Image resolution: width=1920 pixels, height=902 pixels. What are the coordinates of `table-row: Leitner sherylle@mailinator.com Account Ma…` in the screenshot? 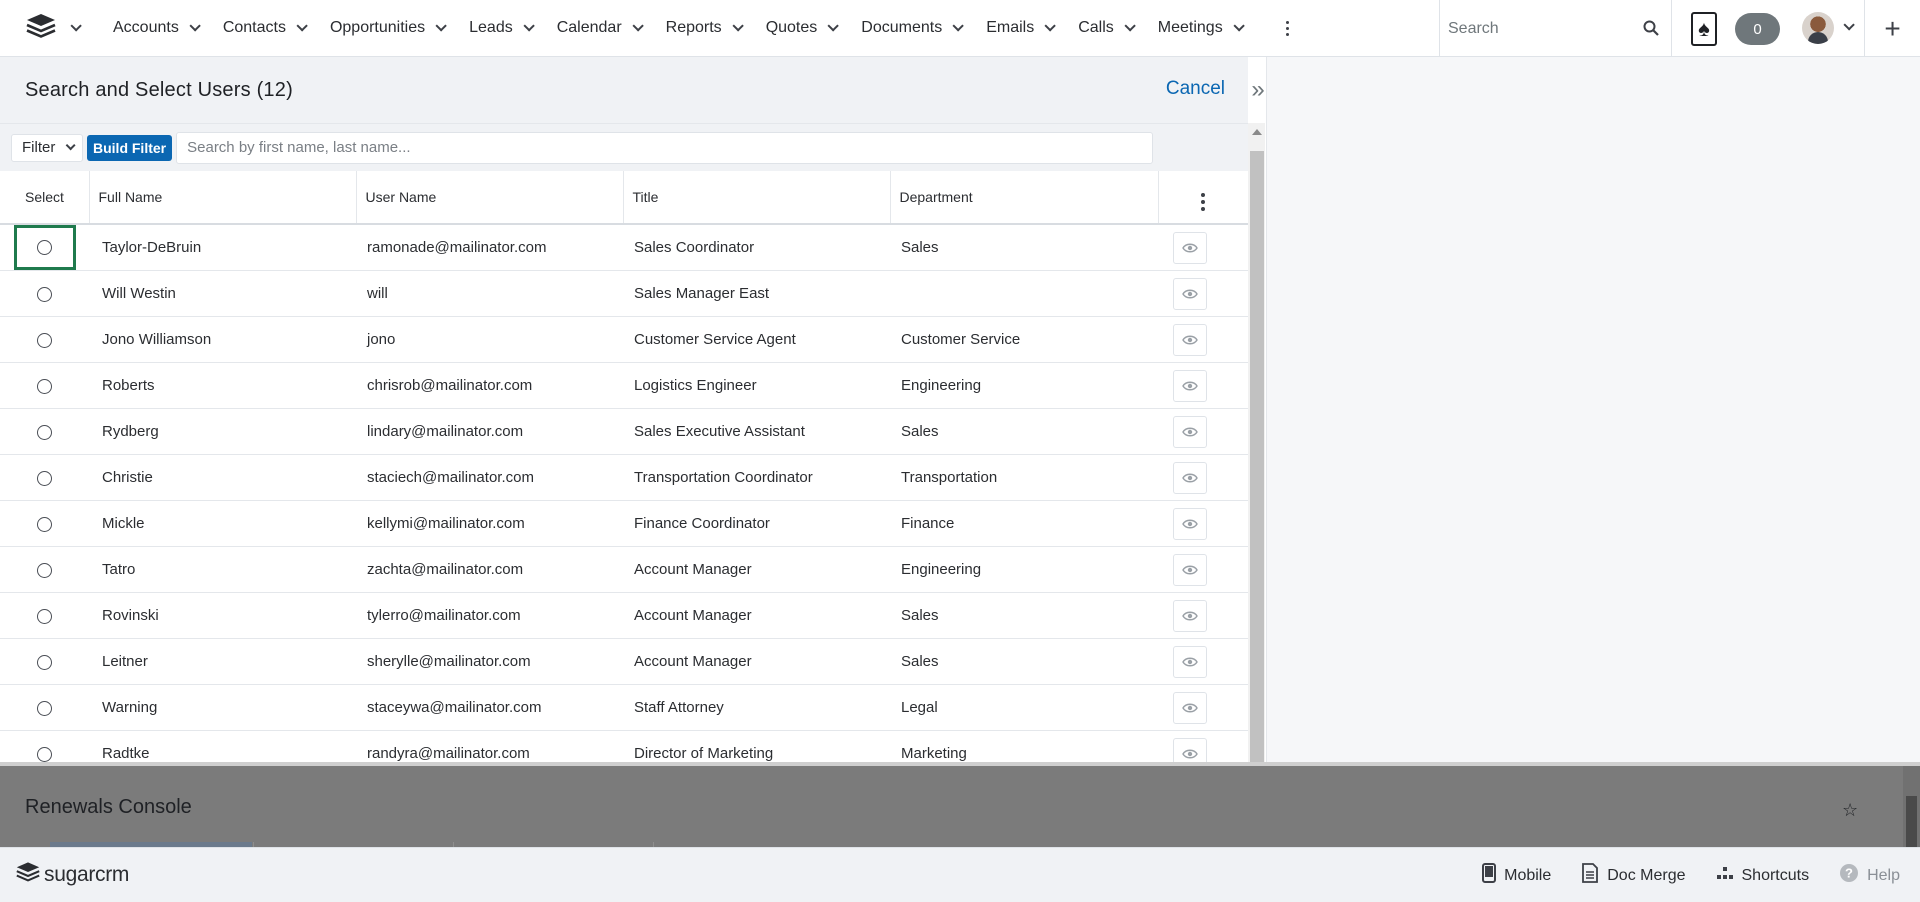 It's located at (624, 662).